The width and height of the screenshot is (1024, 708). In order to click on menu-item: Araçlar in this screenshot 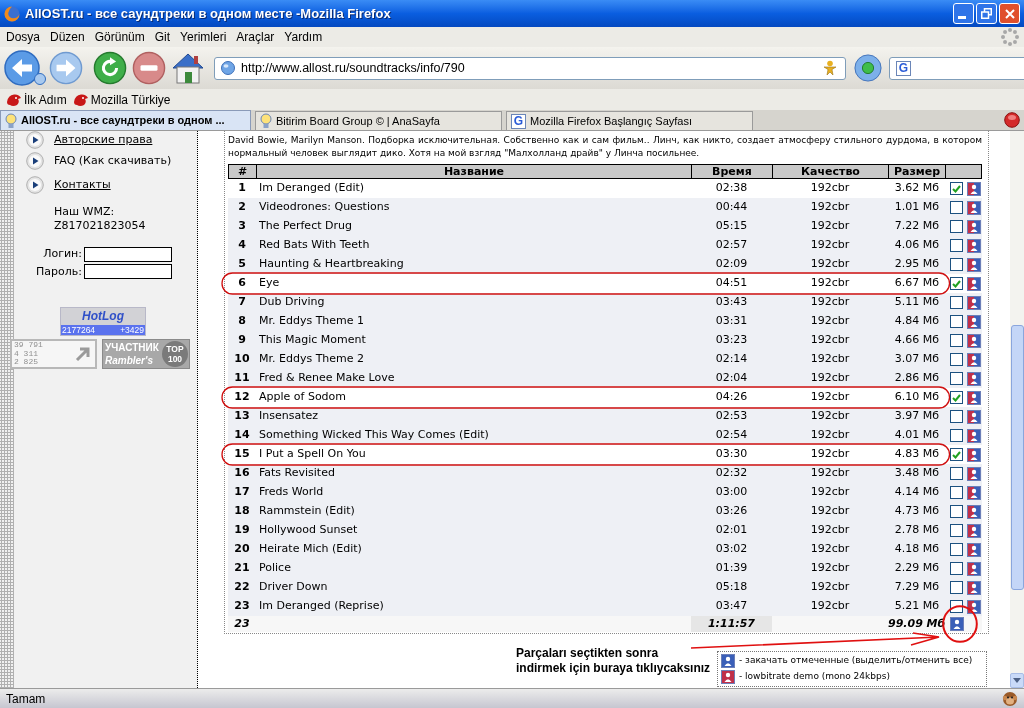, I will do `click(255, 37)`.